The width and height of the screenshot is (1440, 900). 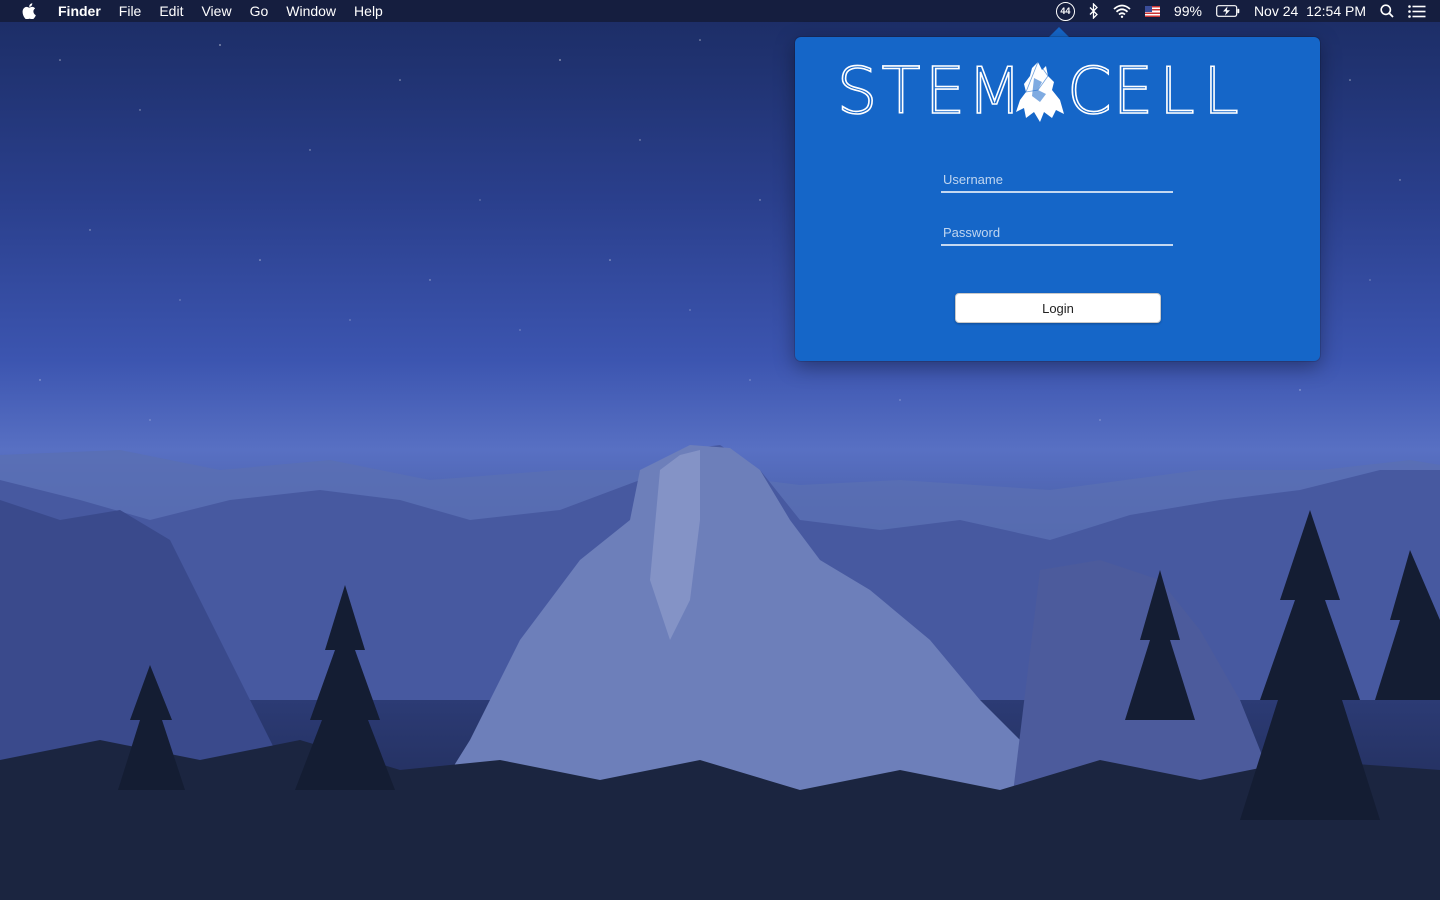 I want to click on menu-window: Window, so click(x=311, y=11).